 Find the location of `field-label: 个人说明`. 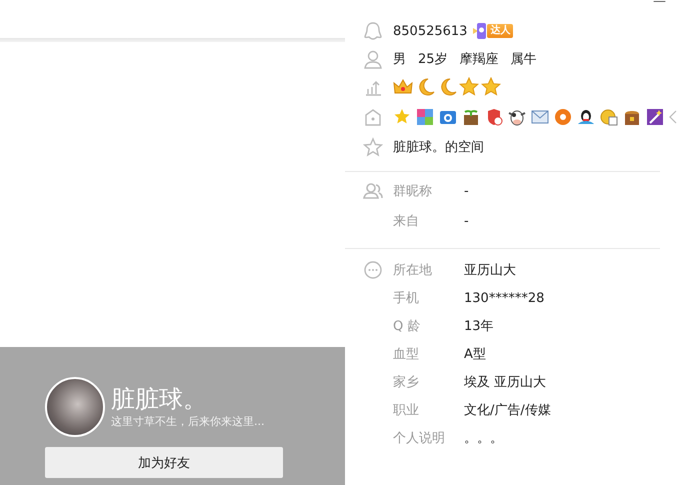

field-label: 个人说明 is located at coordinates (419, 438).